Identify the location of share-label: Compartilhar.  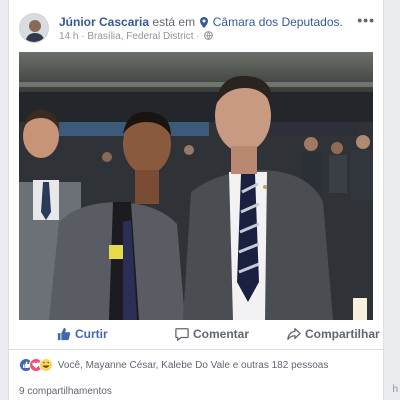
(342, 334).